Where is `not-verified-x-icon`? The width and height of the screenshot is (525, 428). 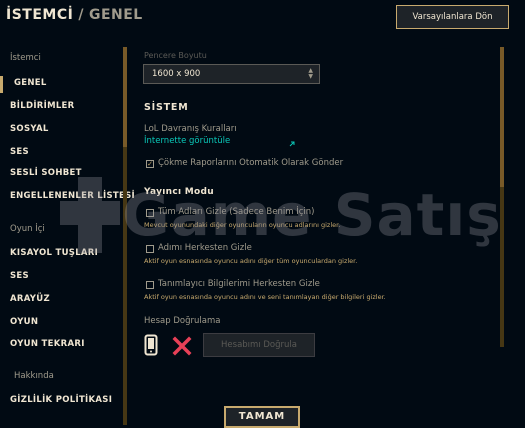
not-verified-x-icon is located at coordinates (182, 346).